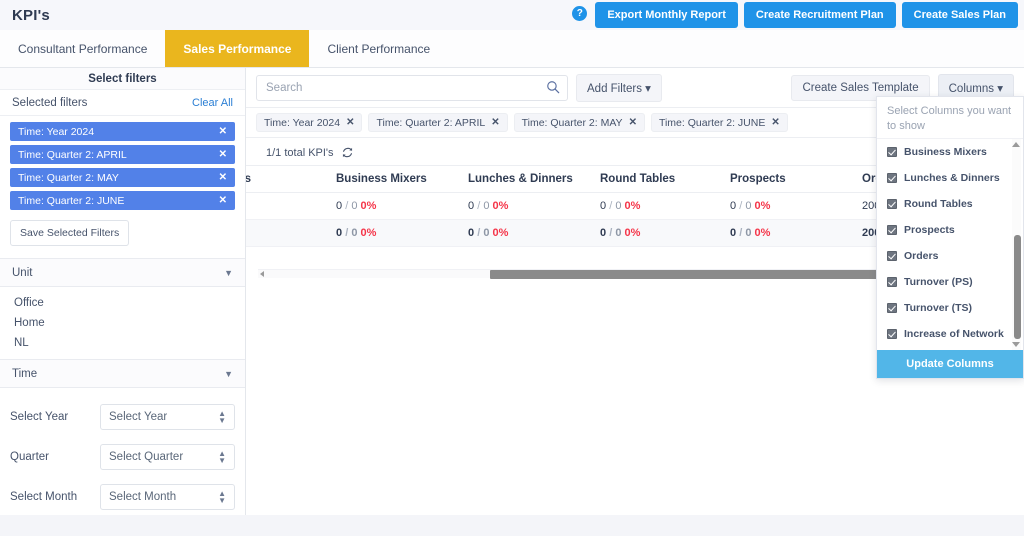 This screenshot has width=1024, height=536. I want to click on search-input, so click(412, 87).